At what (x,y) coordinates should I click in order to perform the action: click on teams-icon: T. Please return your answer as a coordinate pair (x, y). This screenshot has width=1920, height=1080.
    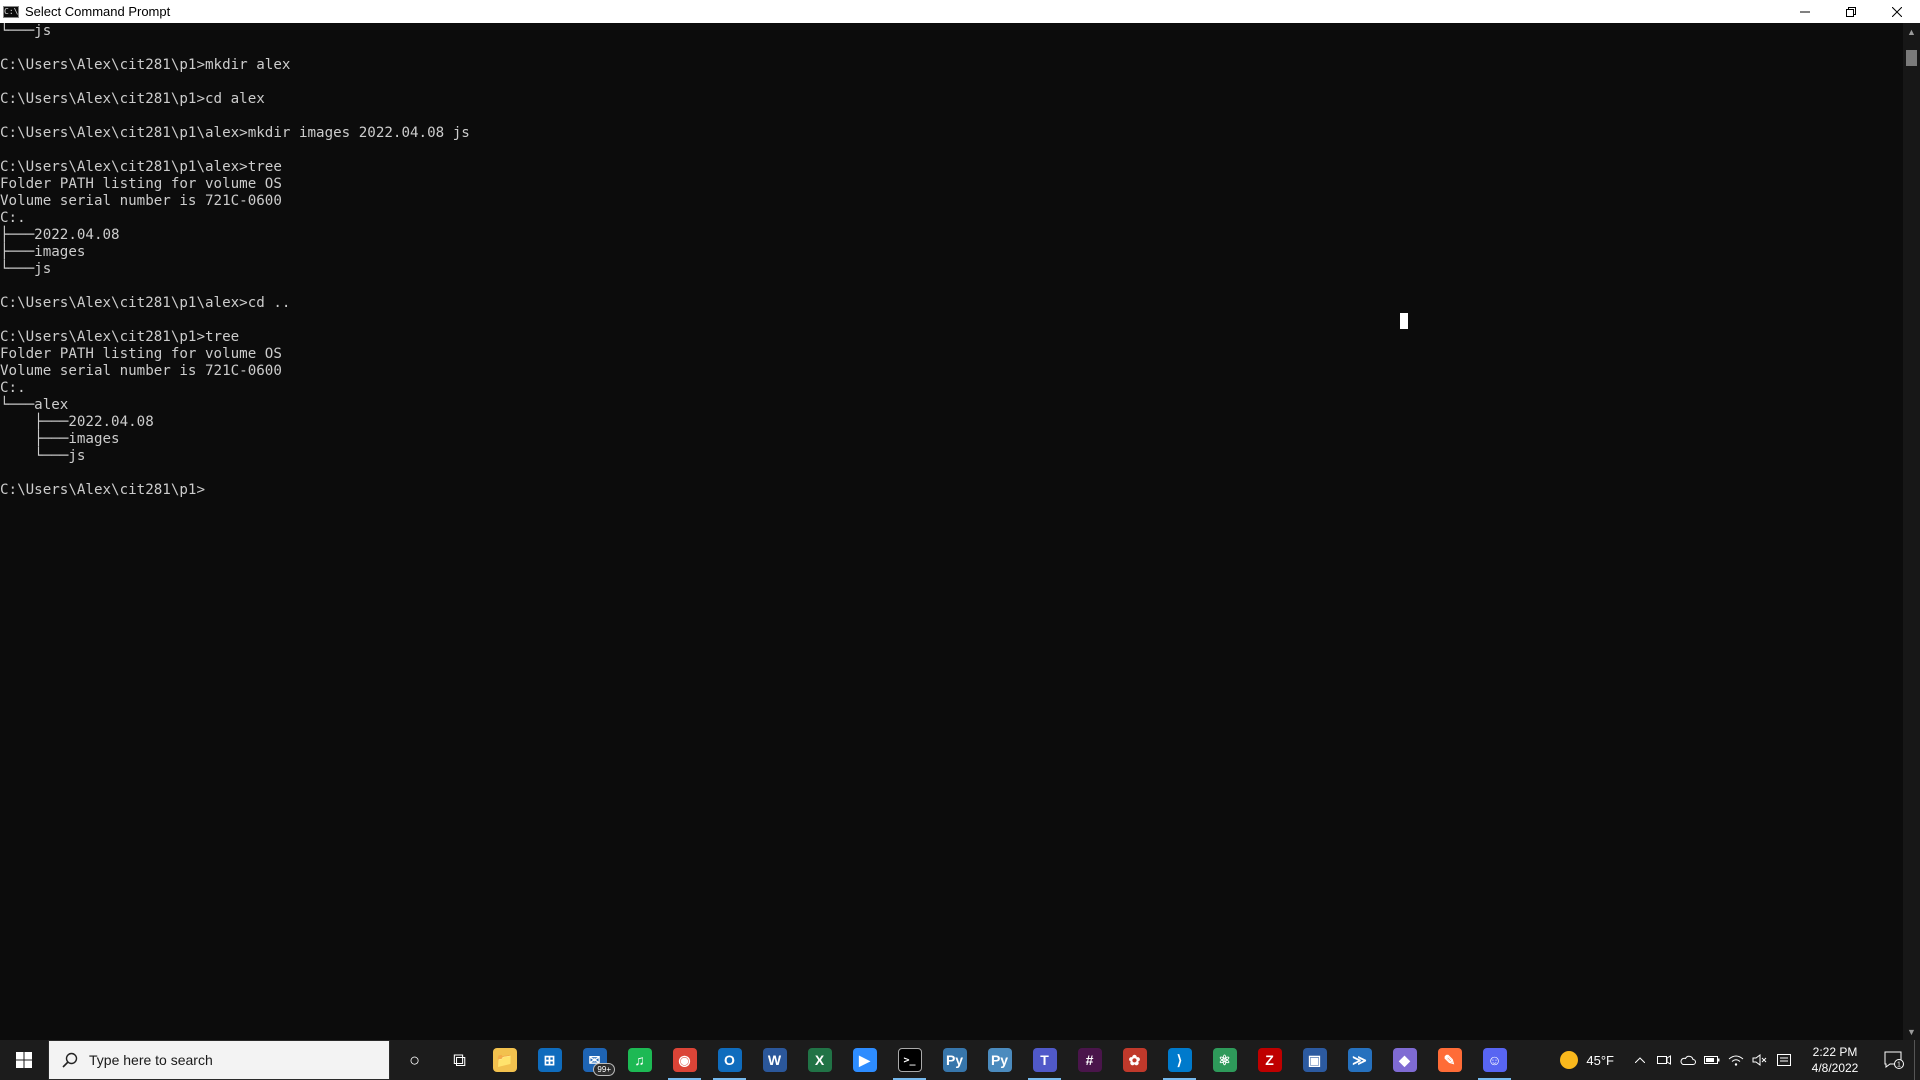
    Looking at the image, I should click on (1044, 1060).